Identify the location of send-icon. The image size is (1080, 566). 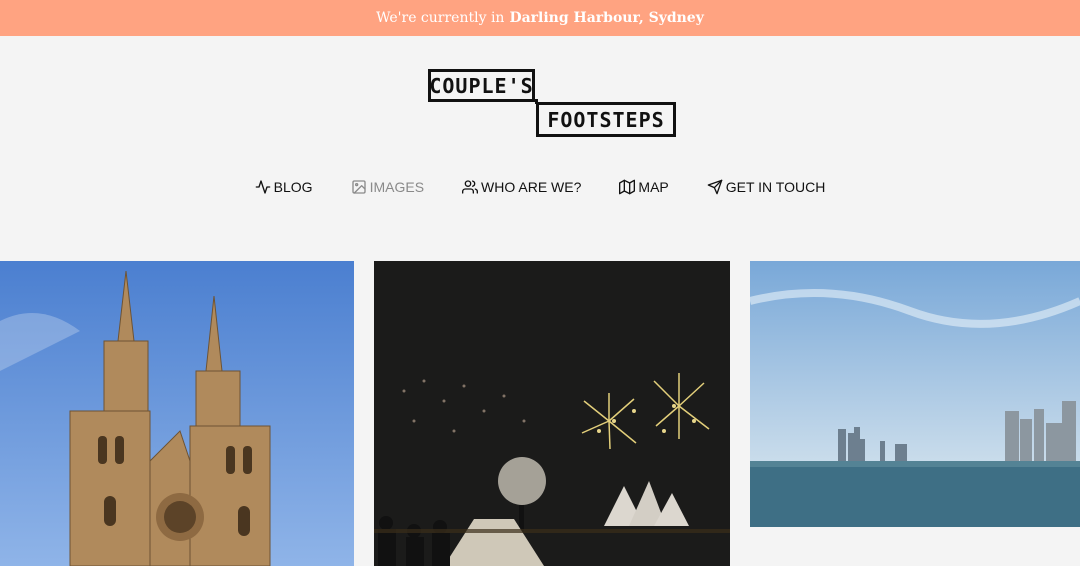
(715, 187).